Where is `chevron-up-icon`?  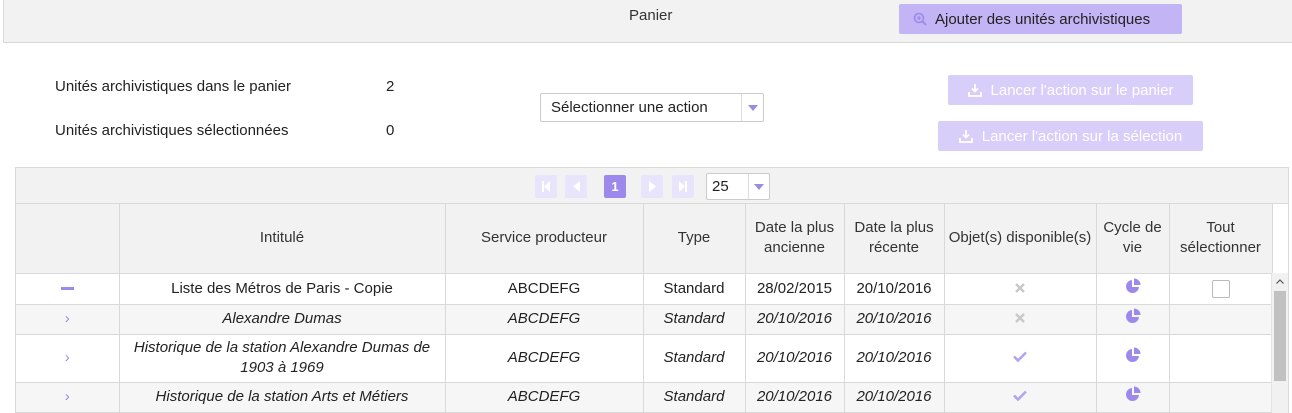
chevron-up-icon is located at coordinates (1280, 281).